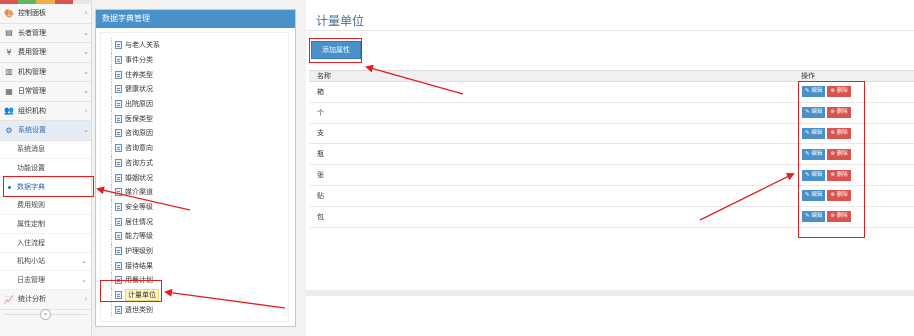 Image resolution: width=914 pixels, height=336 pixels. I want to click on sidebar-item-institution: ▥ 机构管理 ⌄, so click(45, 72).